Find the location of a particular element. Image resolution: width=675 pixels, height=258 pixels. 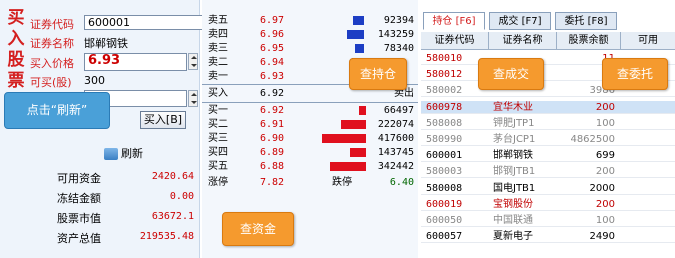

cell-name: 宜华木业 is located at coordinates (513, 107).